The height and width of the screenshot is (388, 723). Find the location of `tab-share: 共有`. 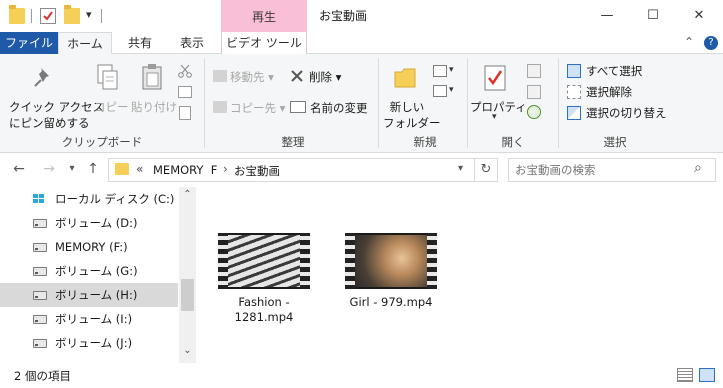

tab-share: 共有 is located at coordinates (140, 43).